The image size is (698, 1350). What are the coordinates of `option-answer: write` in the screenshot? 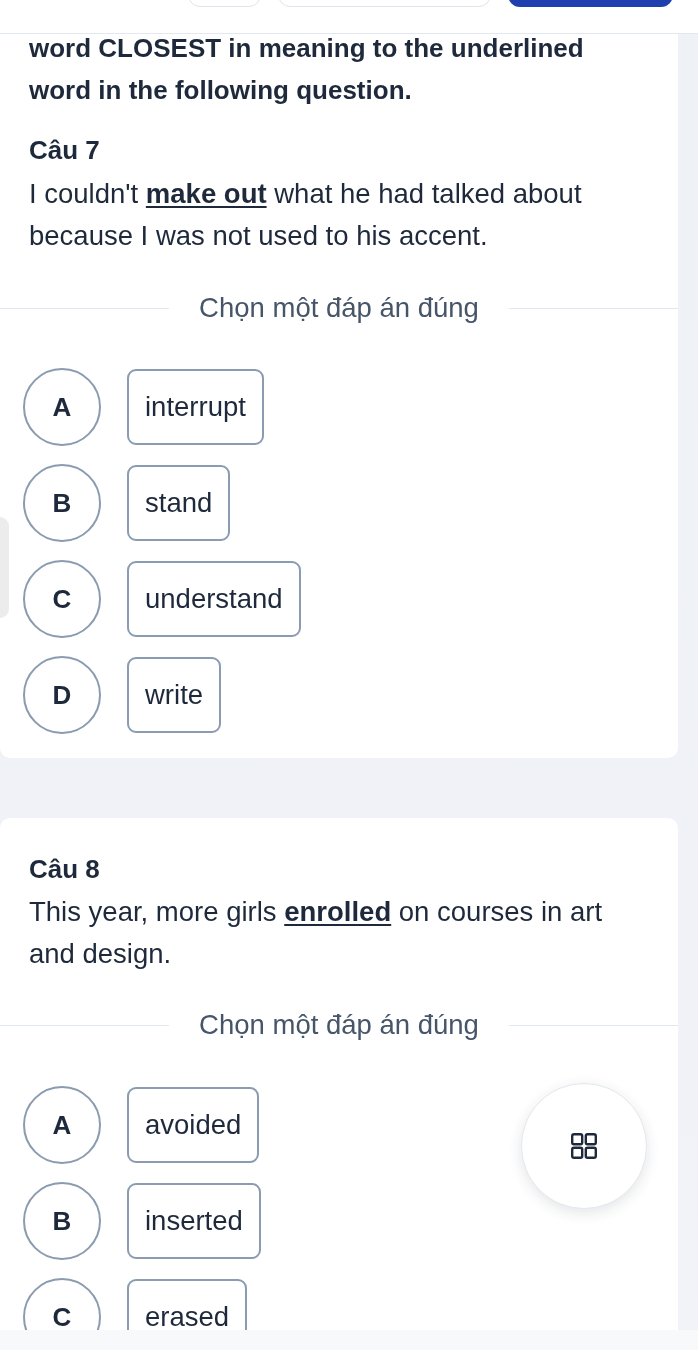 It's located at (174, 695).